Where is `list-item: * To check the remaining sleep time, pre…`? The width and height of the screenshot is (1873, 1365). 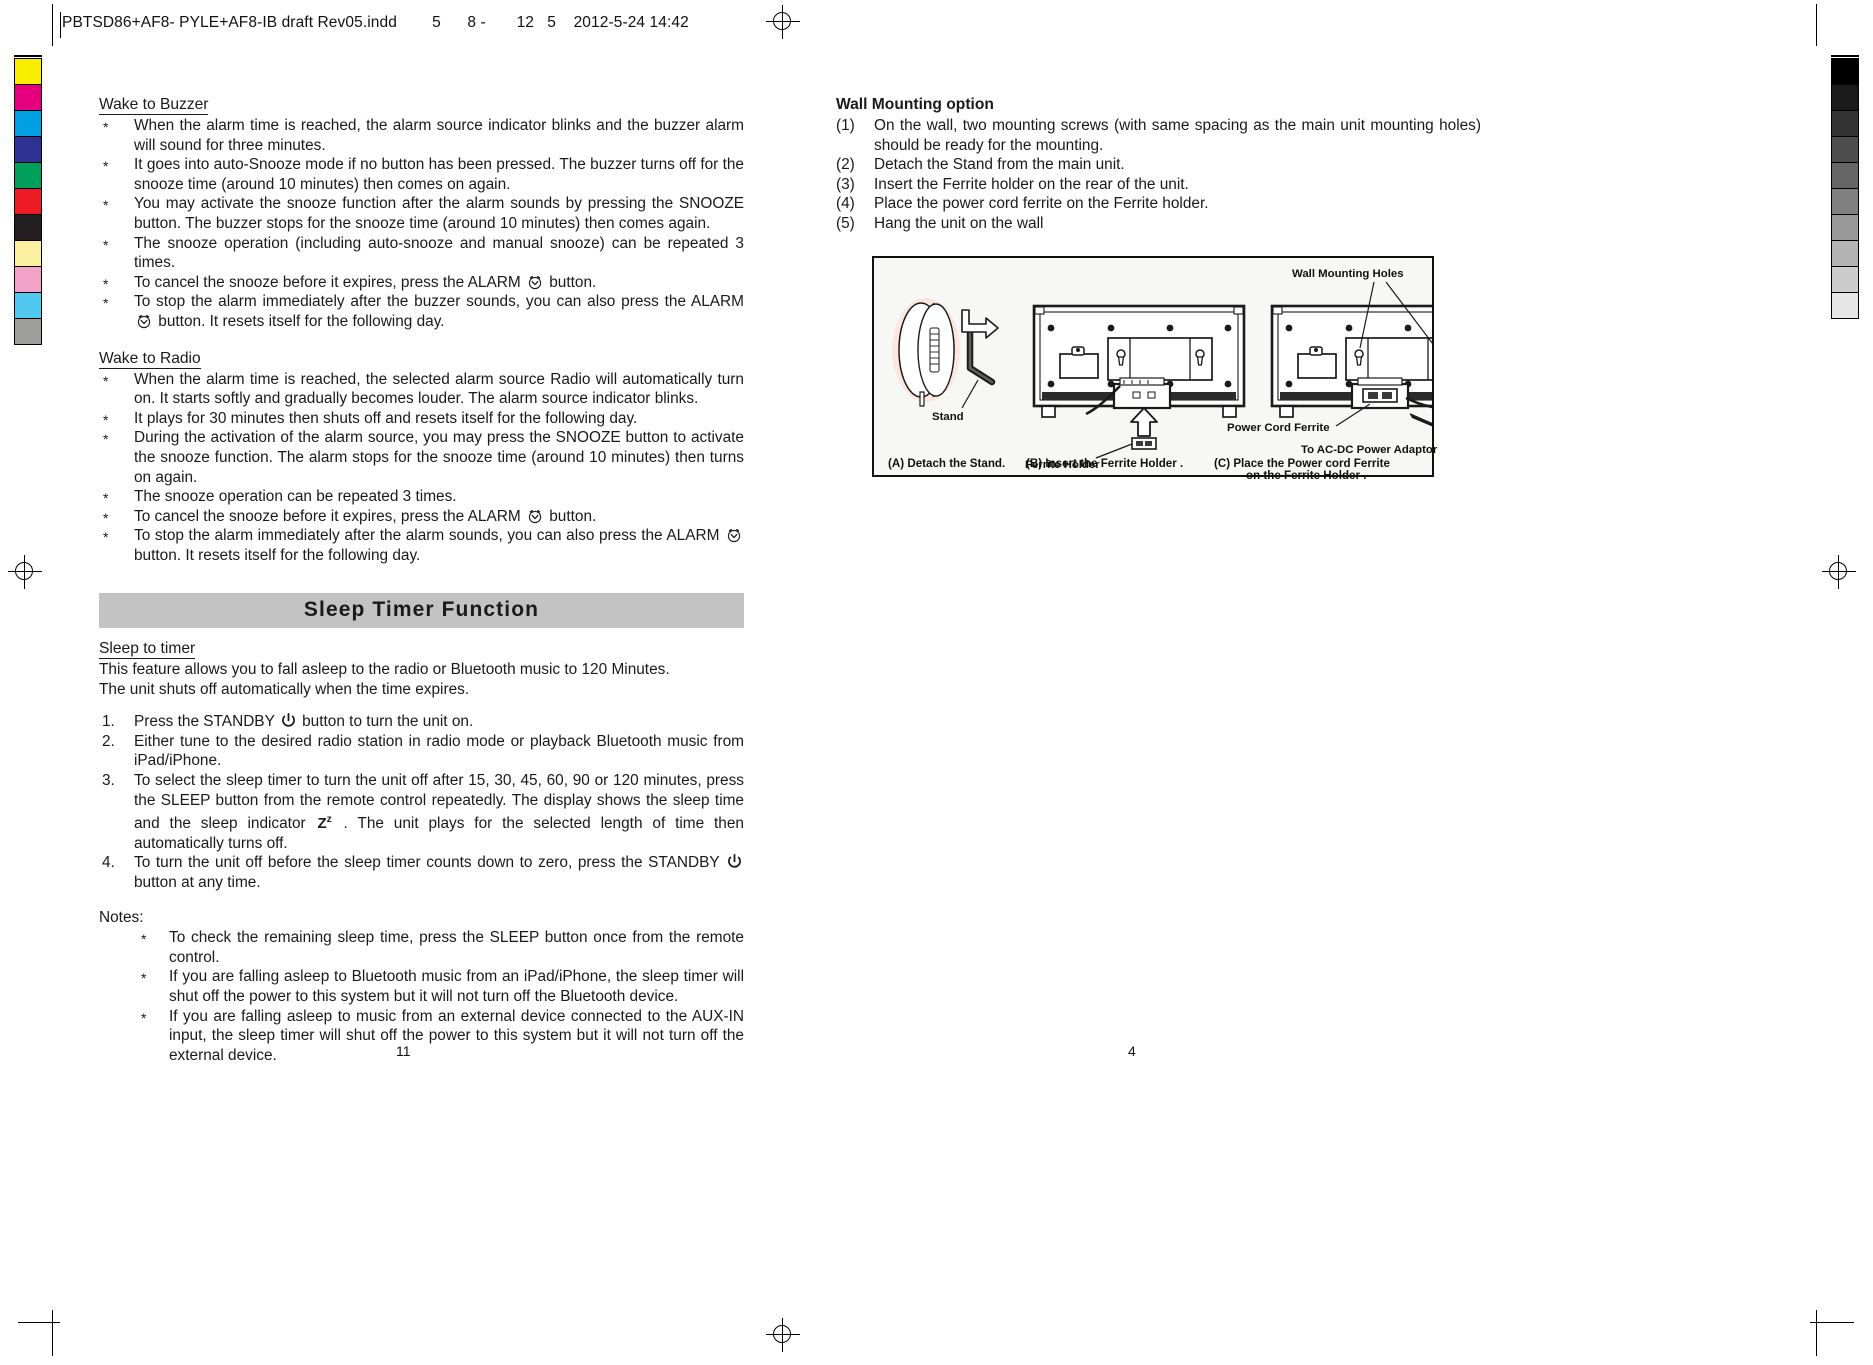 list-item: * To check the remaining sleep time, pre… is located at coordinates (440, 947).